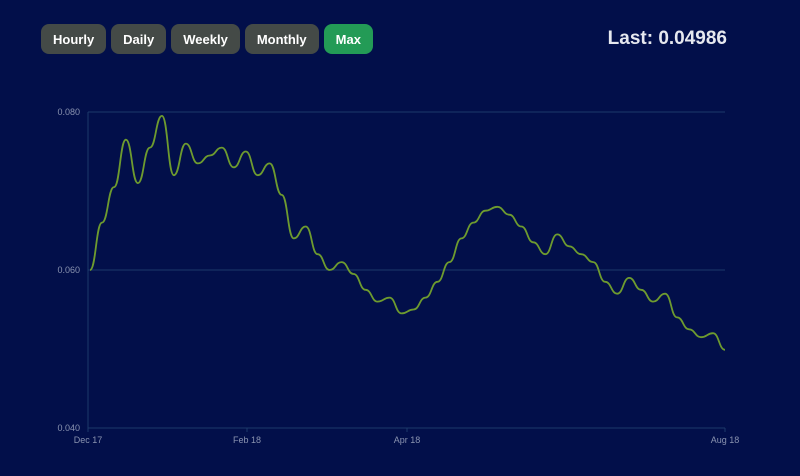  What do you see at coordinates (68, 270) in the screenshot?
I see `y-tick-label: 0.060` at bounding box center [68, 270].